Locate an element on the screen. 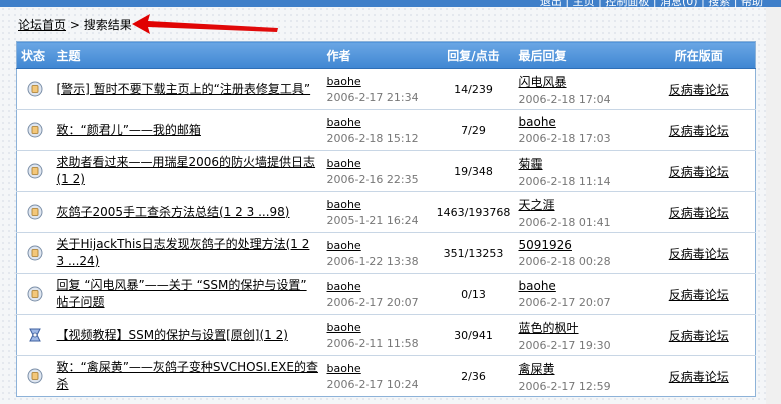  author-cell: baohe 2006-2-17 10:24 is located at coordinates (377, 376).